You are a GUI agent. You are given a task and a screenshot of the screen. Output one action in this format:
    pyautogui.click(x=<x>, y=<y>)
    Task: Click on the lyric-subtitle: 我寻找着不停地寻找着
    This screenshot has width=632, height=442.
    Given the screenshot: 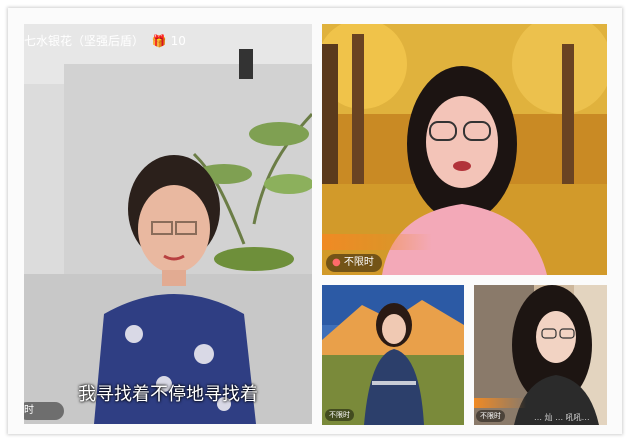 What is the action you would take?
    pyautogui.click(x=168, y=394)
    